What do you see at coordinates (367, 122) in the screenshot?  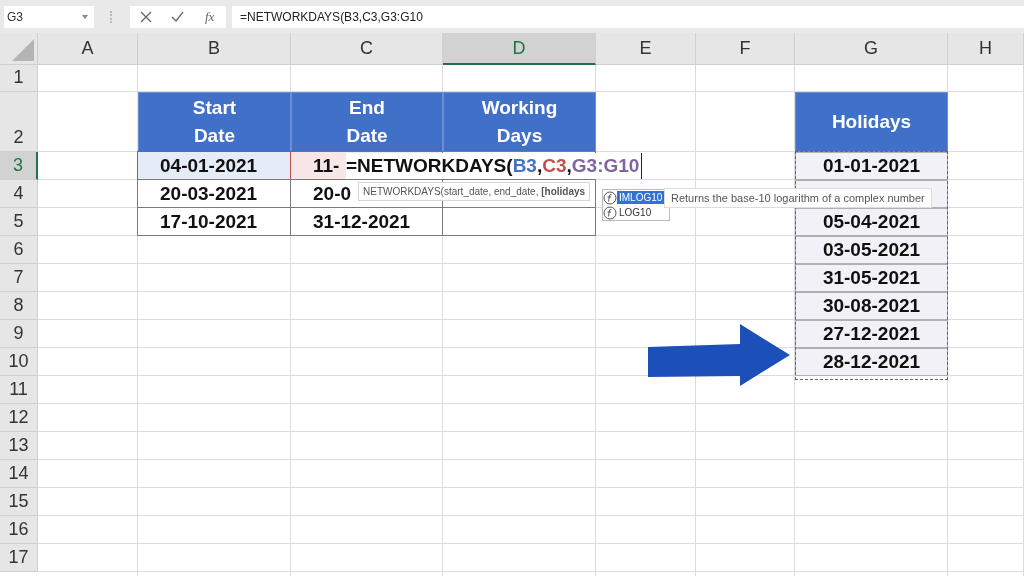 I see `table-header-cell: End Date` at bounding box center [367, 122].